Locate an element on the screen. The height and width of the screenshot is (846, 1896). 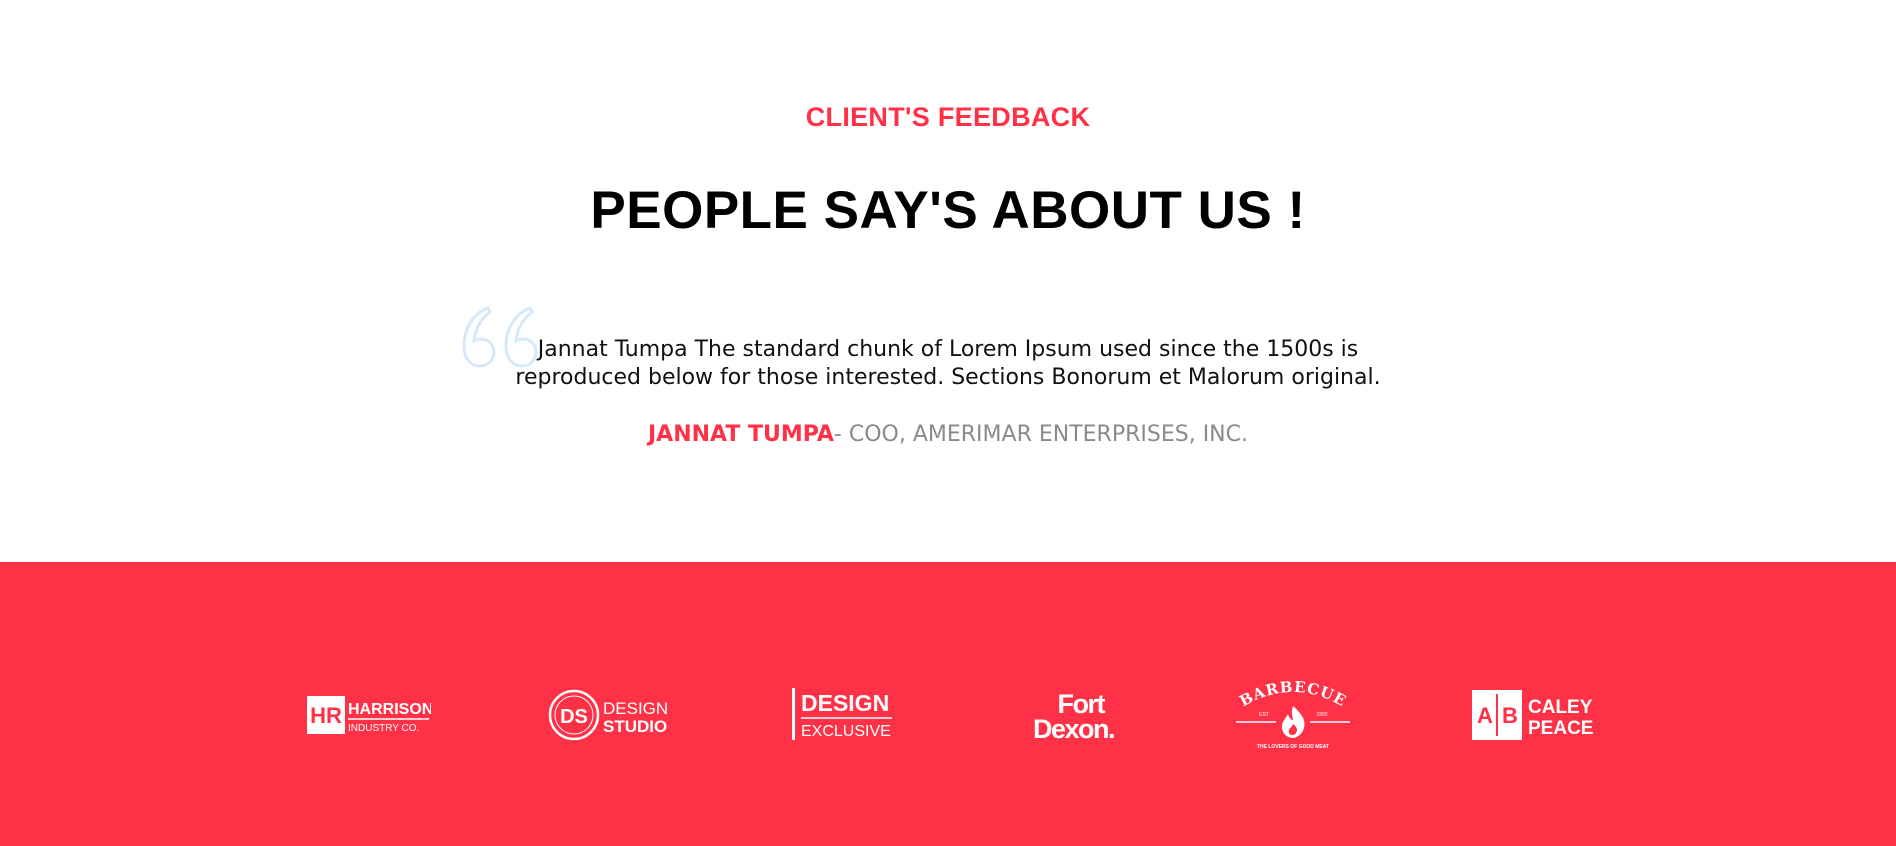
design-studio-line2: STUDIO is located at coordinates (635, 726).